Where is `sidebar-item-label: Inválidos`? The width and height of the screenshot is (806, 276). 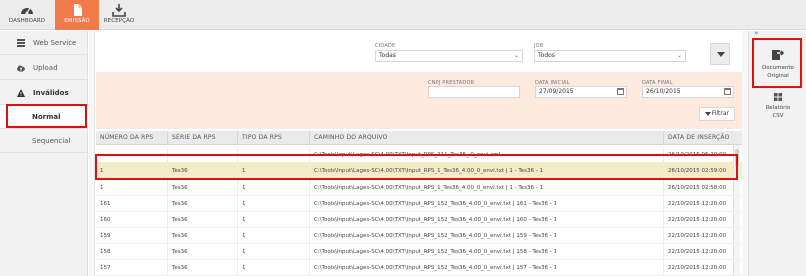
sidebar-item-label: Inválidos is located at coordinates (51, 93).